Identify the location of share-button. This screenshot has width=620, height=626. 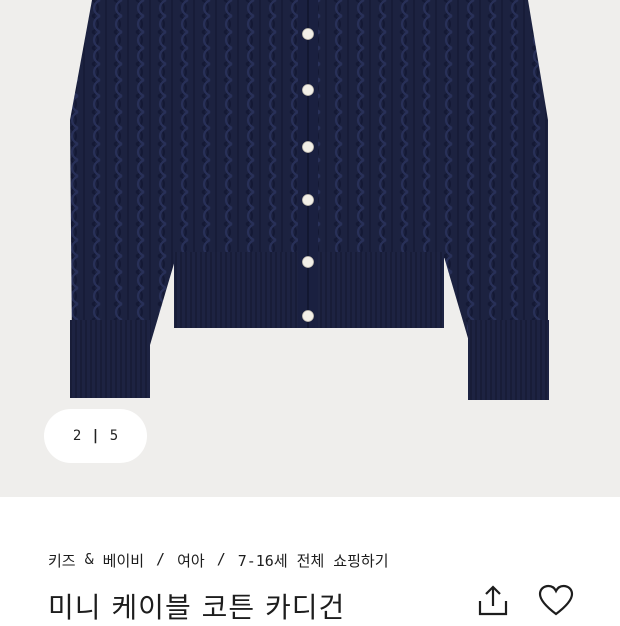
(493, 604).